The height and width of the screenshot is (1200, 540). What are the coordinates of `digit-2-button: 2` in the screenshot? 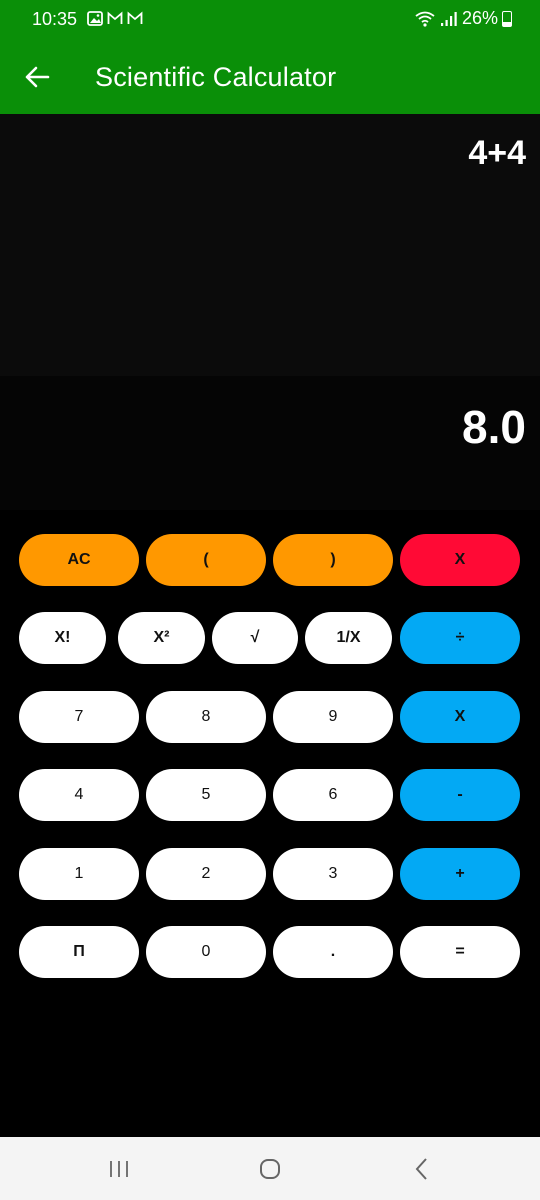 It's located at (206, 874).